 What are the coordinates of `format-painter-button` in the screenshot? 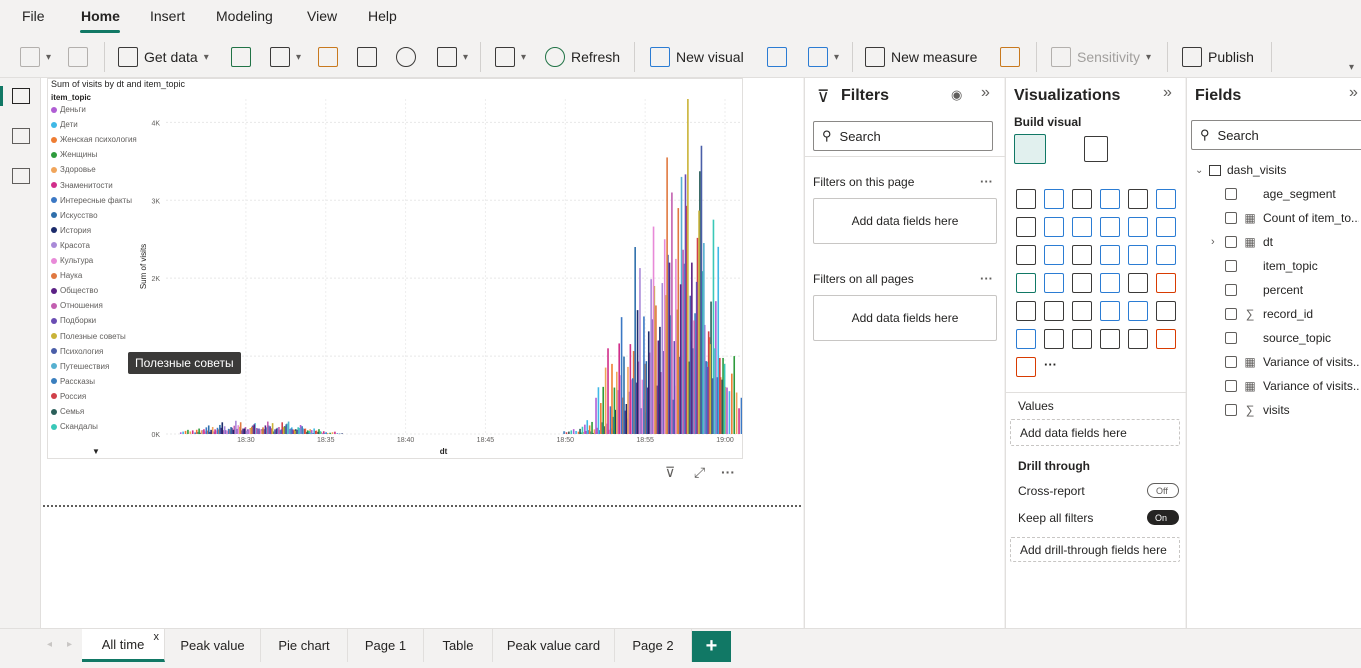 It's located at (78, 57).